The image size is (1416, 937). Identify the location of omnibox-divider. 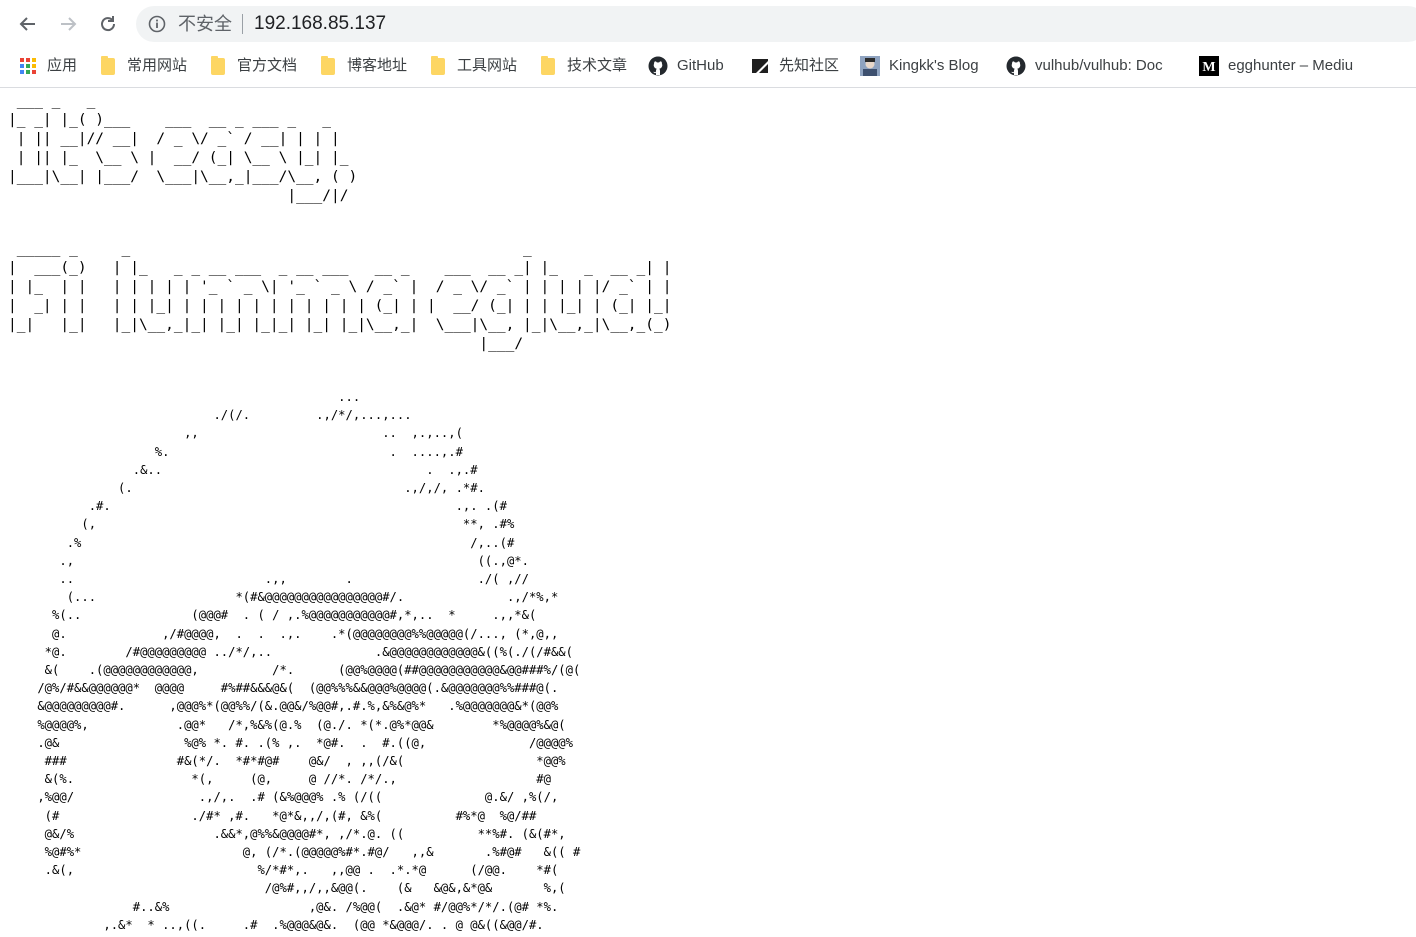
(242, 24).